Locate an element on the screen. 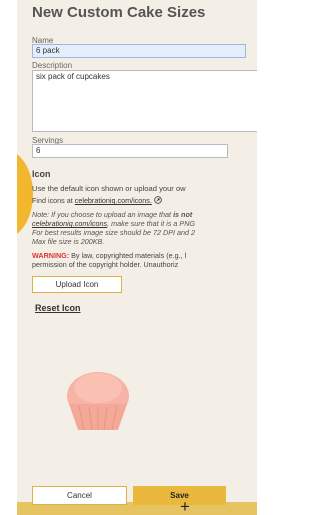  warning-text-1: By law, copyrighted materials (e.g., l is located at coordinates (128, 255).